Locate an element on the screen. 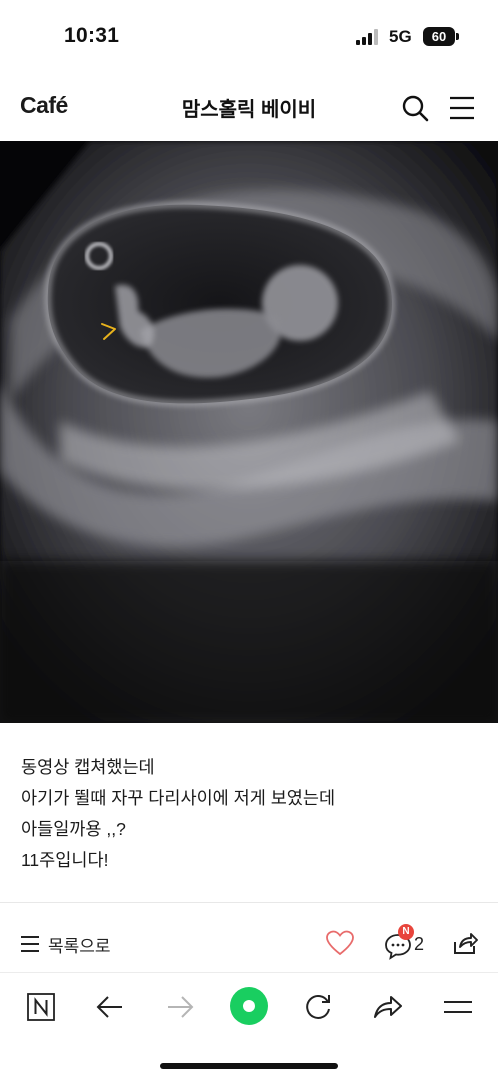 The image size is (498, 1080). status-bar: 10:31 5G 60 is located at coordinates (249, 37).